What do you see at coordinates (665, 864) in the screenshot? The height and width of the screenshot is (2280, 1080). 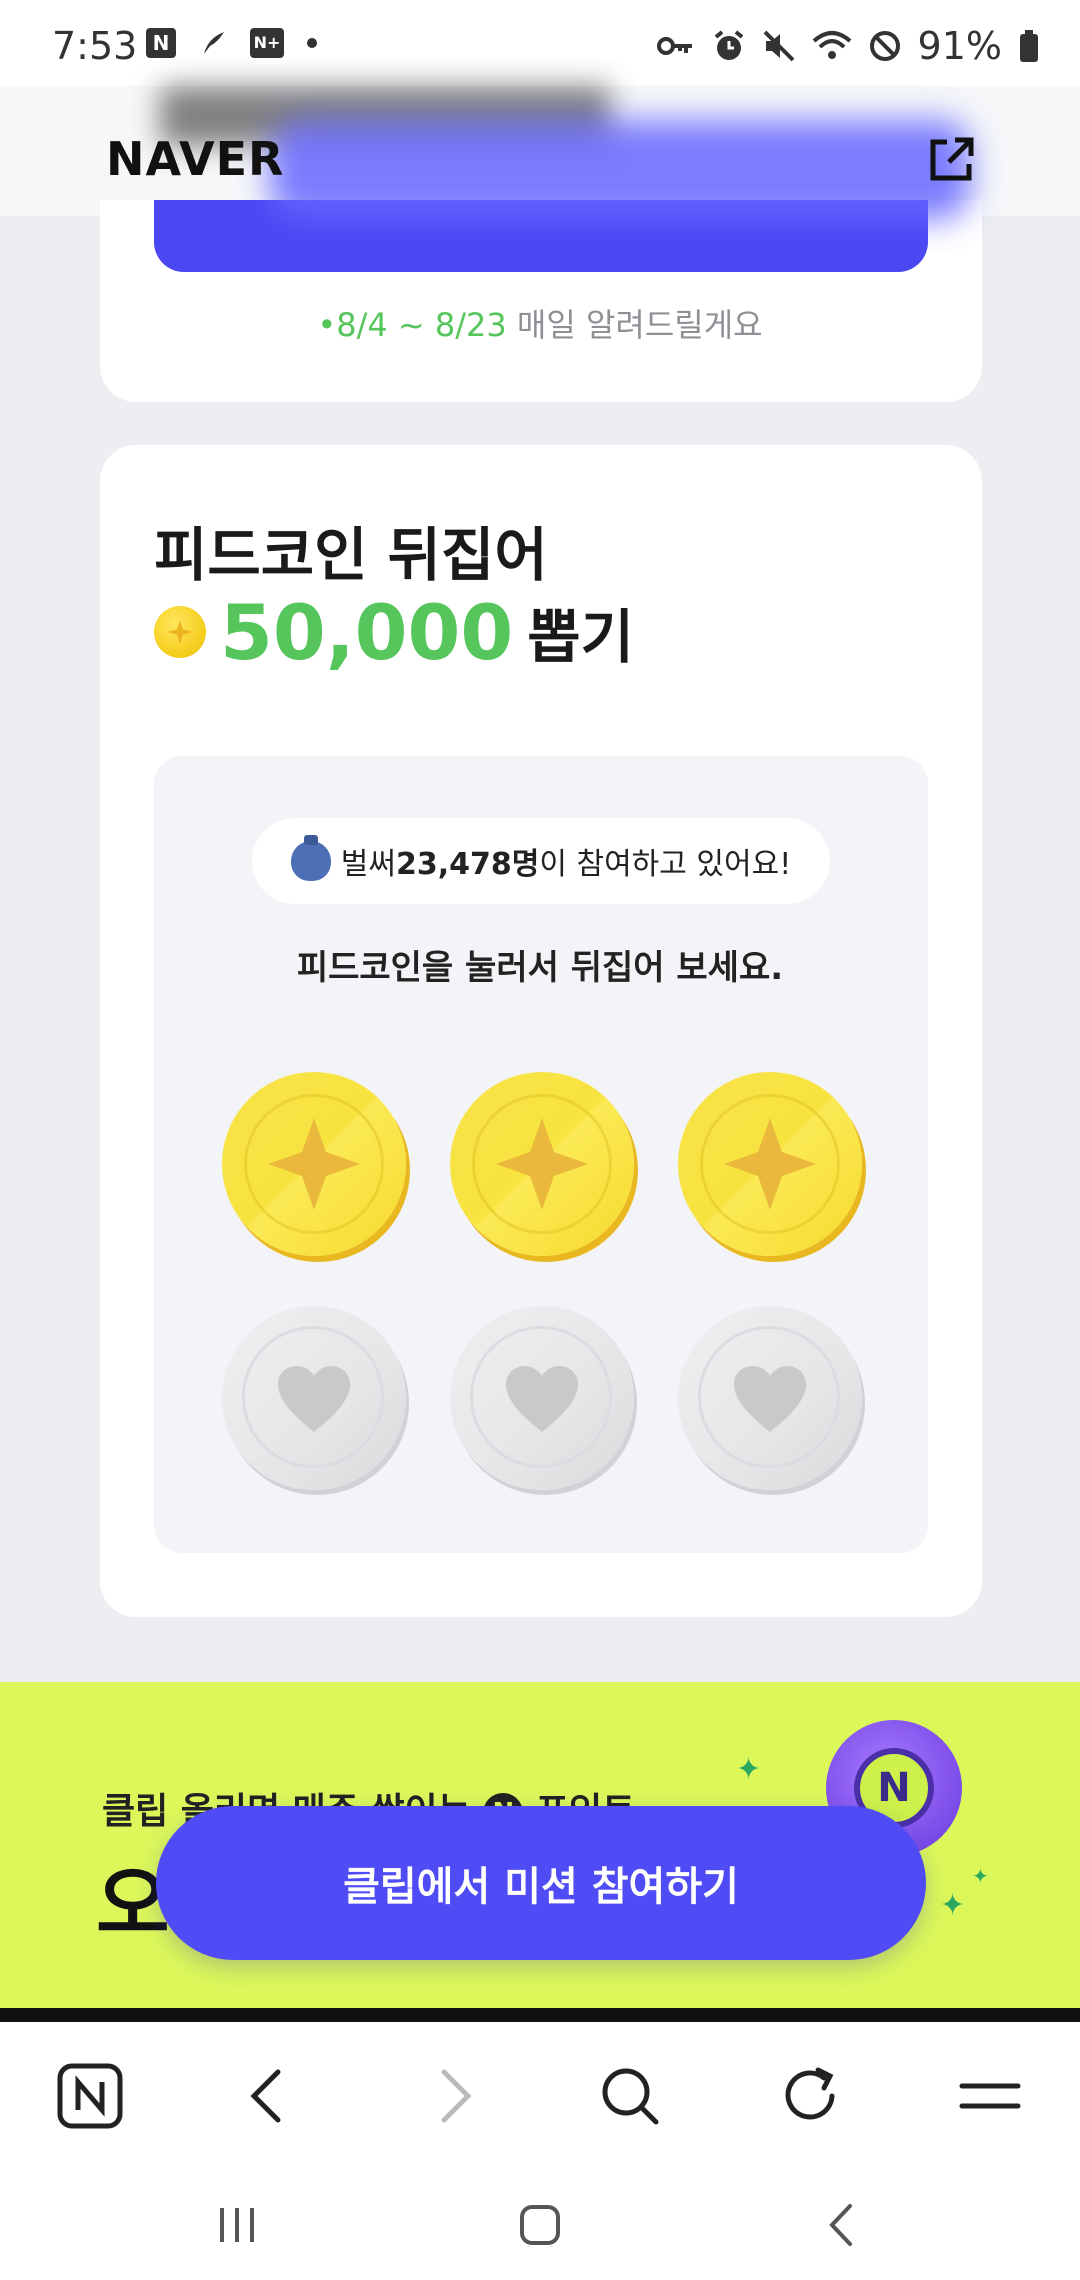 I see `participants-suffix: 이 참여하고 있어요!` at bounding box center [665, 864].